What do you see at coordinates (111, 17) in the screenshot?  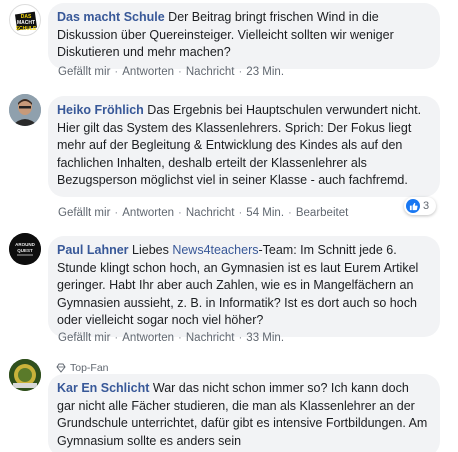 I see `comment-author: Das macht Schule` at bounding box center [111, 17].